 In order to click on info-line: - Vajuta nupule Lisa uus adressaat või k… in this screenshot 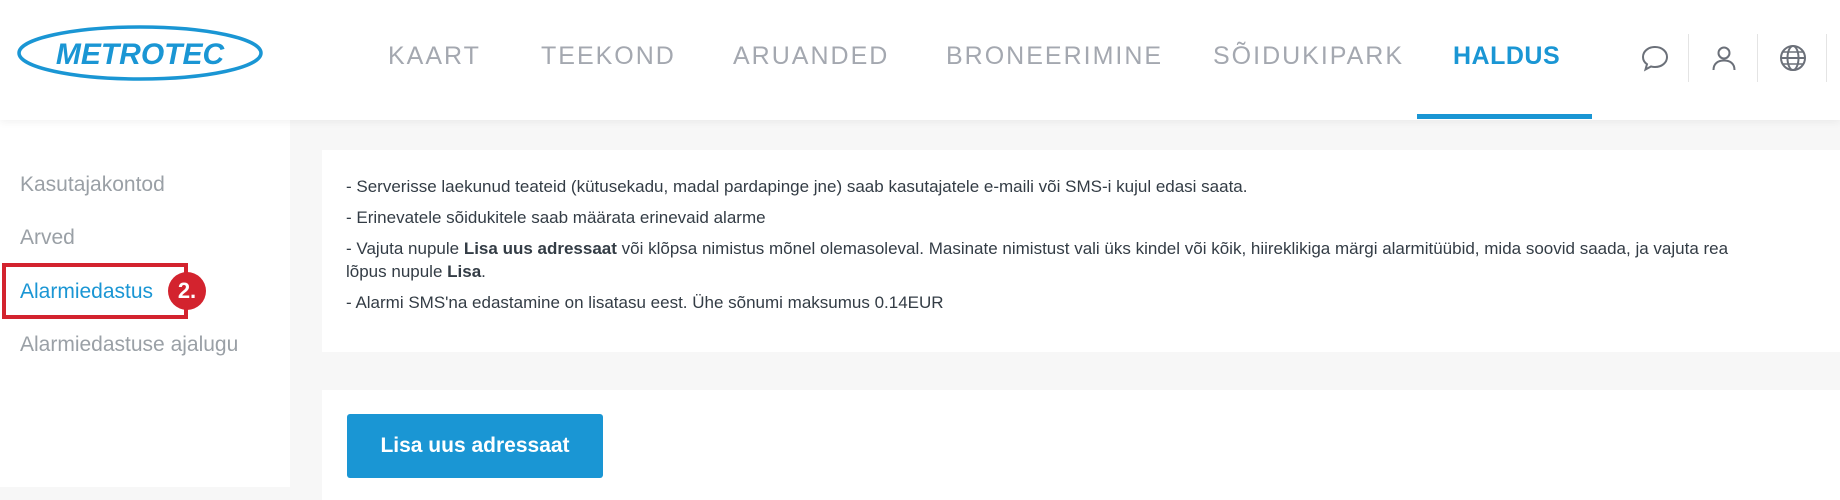, I will do `click(1037, 249)`.